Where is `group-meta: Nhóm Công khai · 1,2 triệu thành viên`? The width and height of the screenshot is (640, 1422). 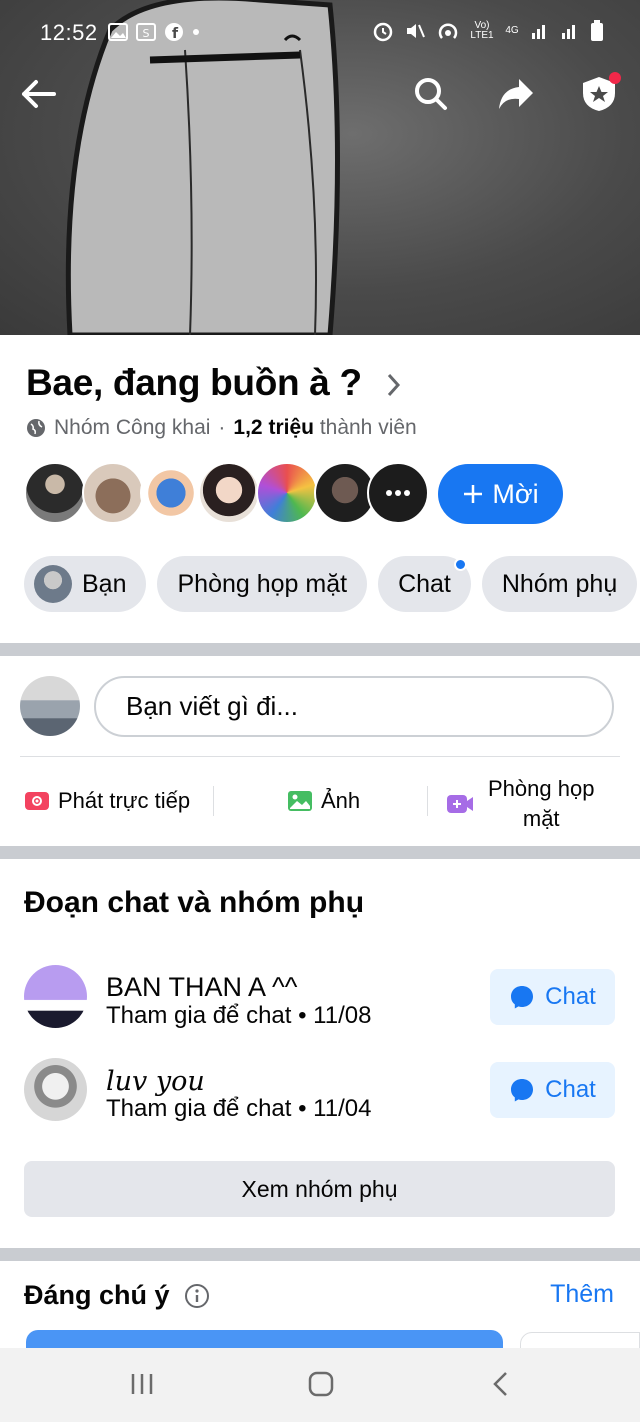
group-meta: Nhóm Công khai · 1,2 triệu thành viên is located at coordinates (221, 428).